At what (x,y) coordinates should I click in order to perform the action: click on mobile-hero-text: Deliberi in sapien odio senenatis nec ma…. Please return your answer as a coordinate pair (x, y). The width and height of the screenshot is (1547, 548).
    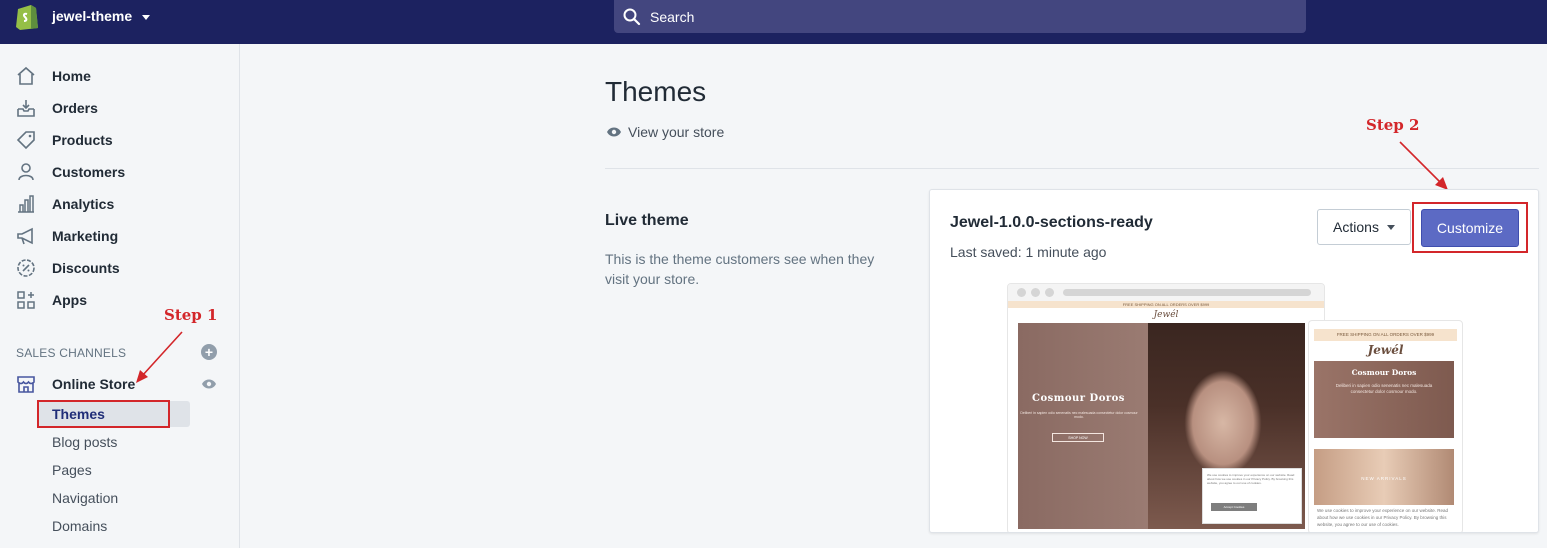
    Looking at the image, I should click on (1384, 388).